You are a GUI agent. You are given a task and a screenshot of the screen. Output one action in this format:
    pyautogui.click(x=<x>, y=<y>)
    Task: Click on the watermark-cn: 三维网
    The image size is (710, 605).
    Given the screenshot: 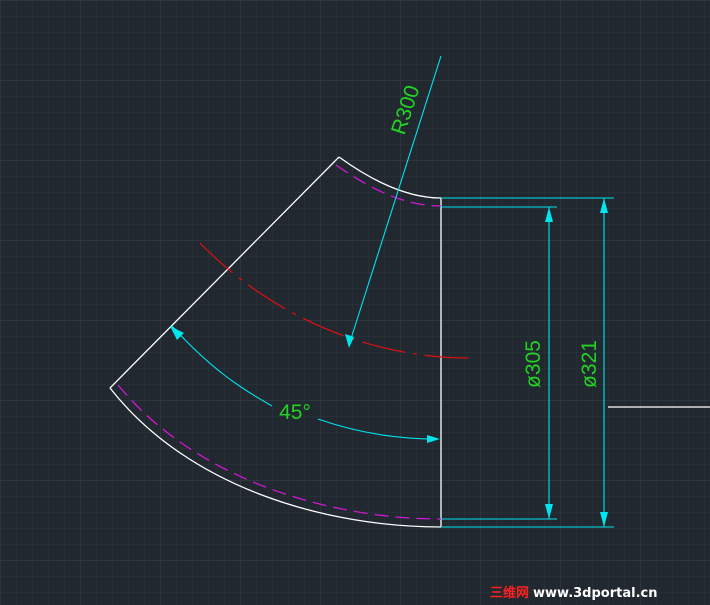 What is the action you would take?
    pyautogui.click(x=509, y=593)
    